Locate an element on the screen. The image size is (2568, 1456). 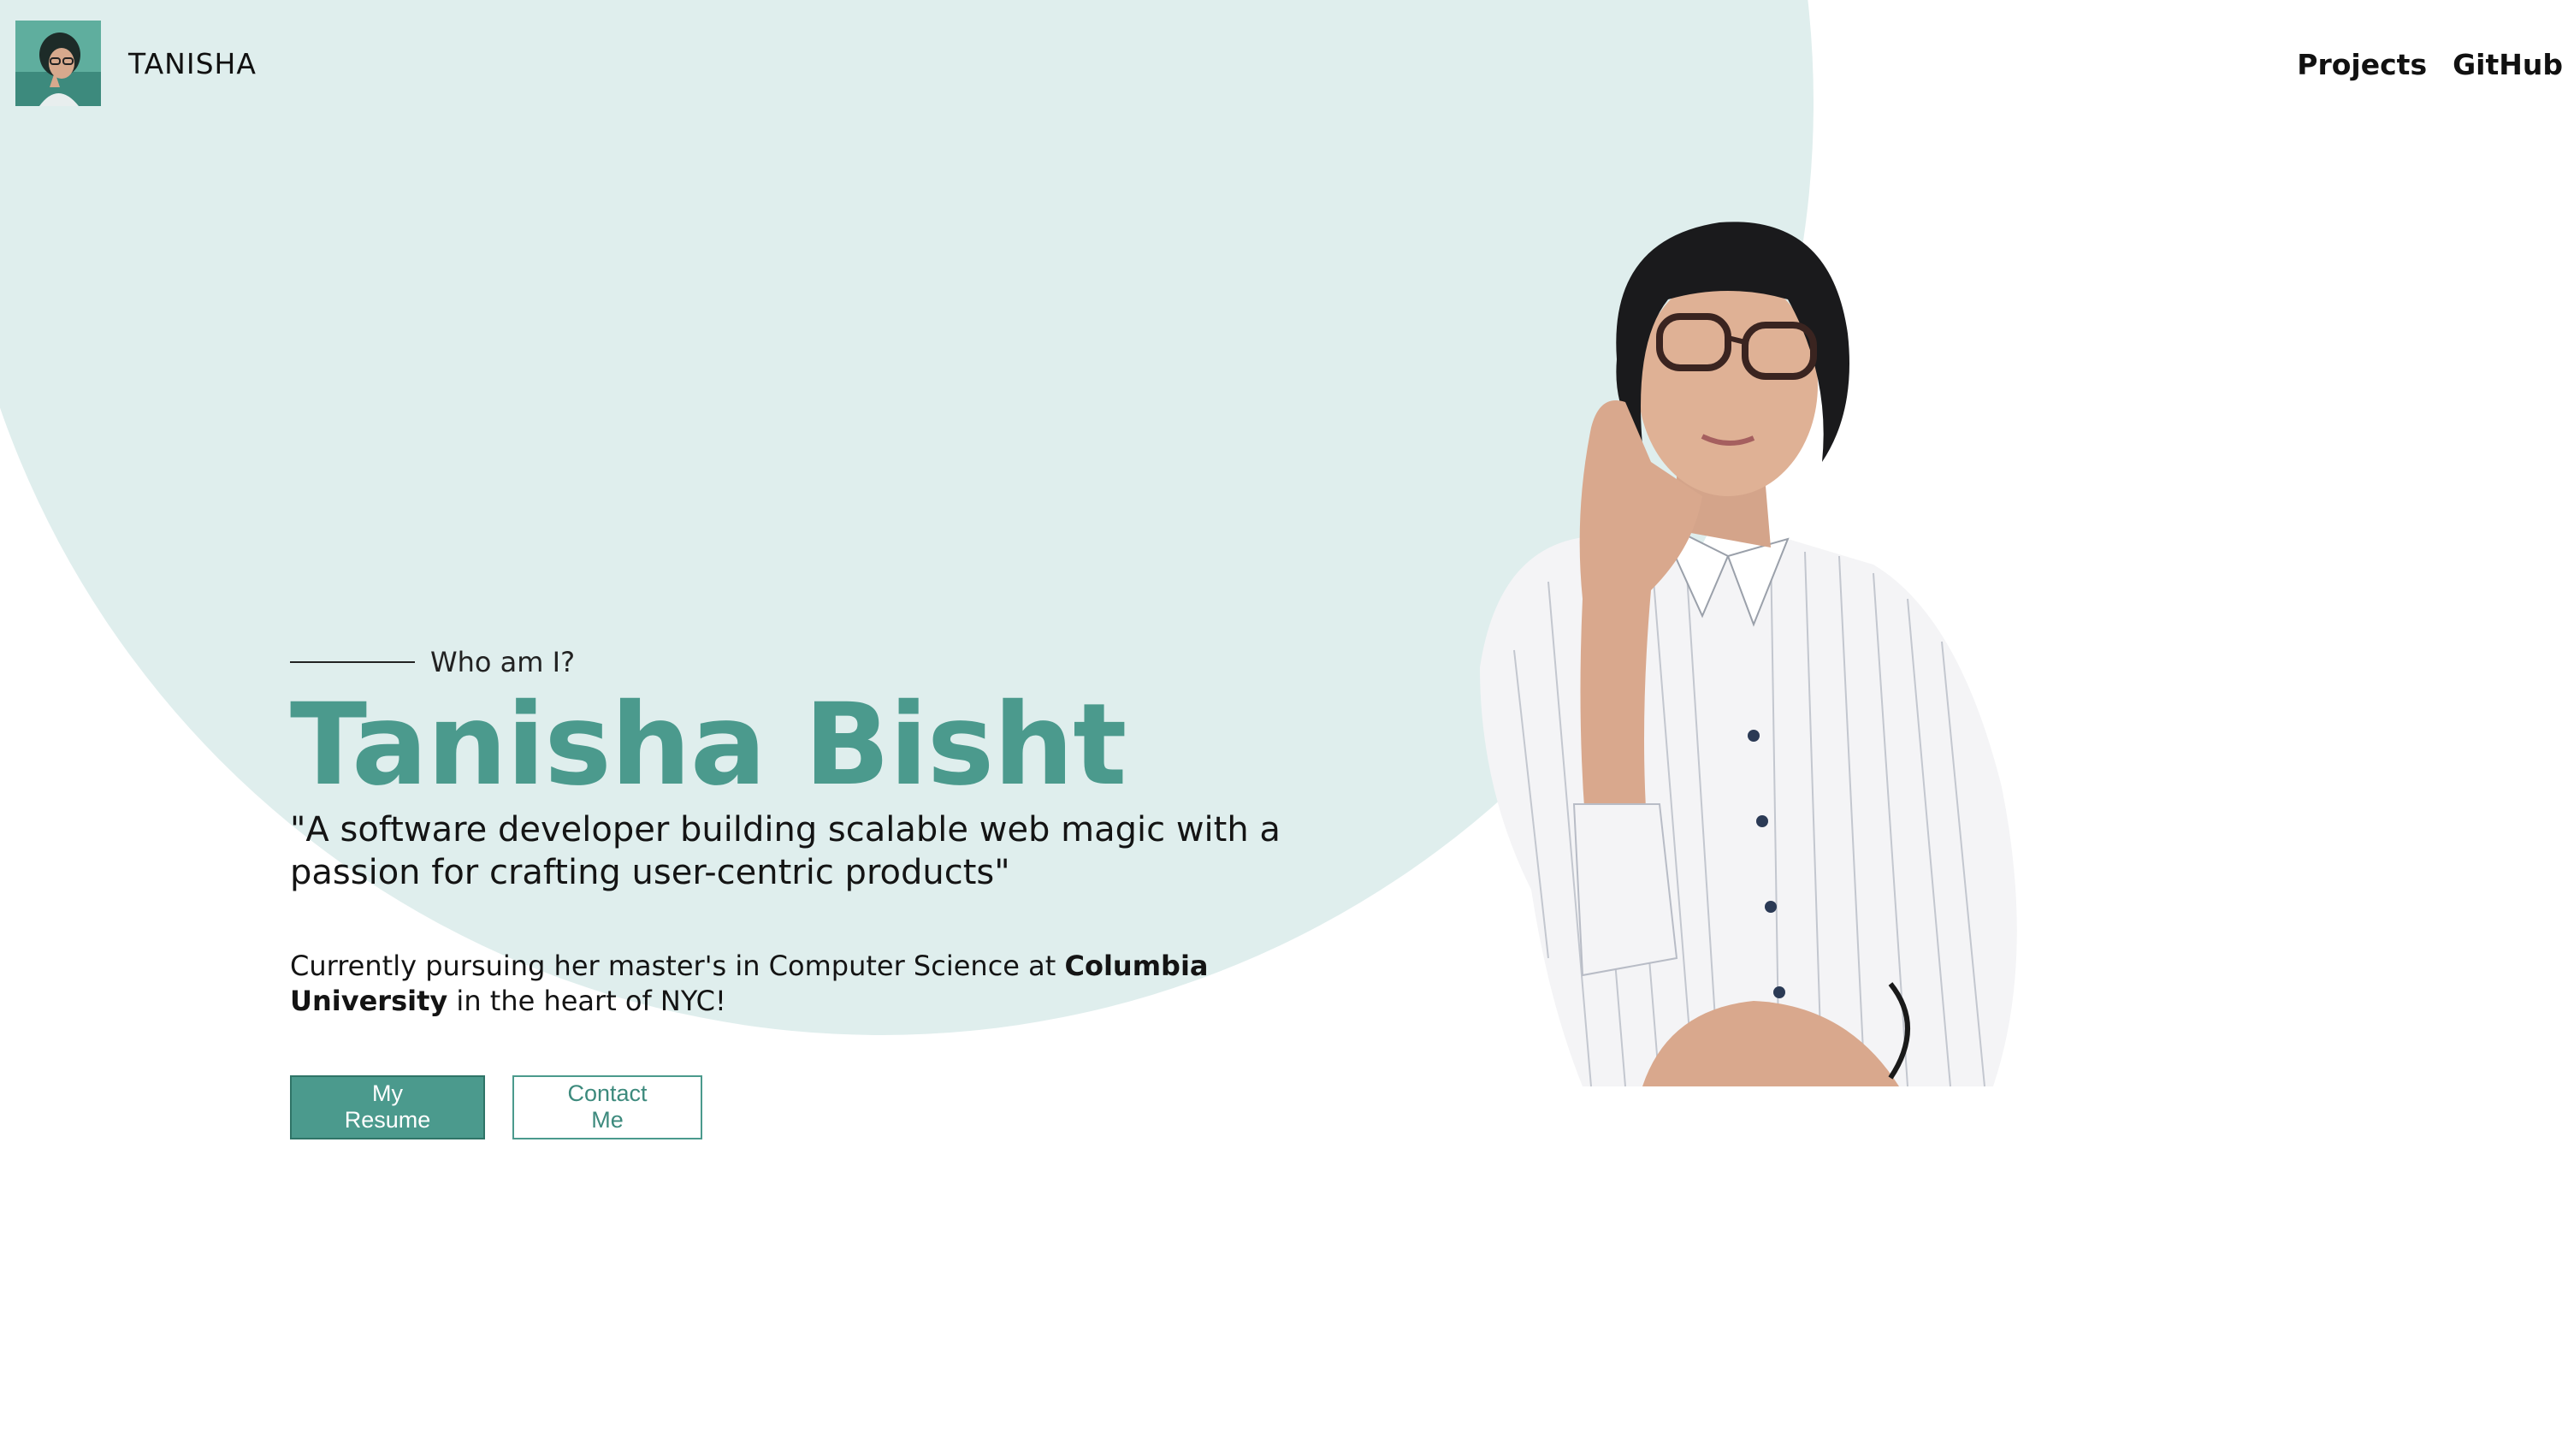
eyebrow: Who am I? is located at coordinates (794, 662).